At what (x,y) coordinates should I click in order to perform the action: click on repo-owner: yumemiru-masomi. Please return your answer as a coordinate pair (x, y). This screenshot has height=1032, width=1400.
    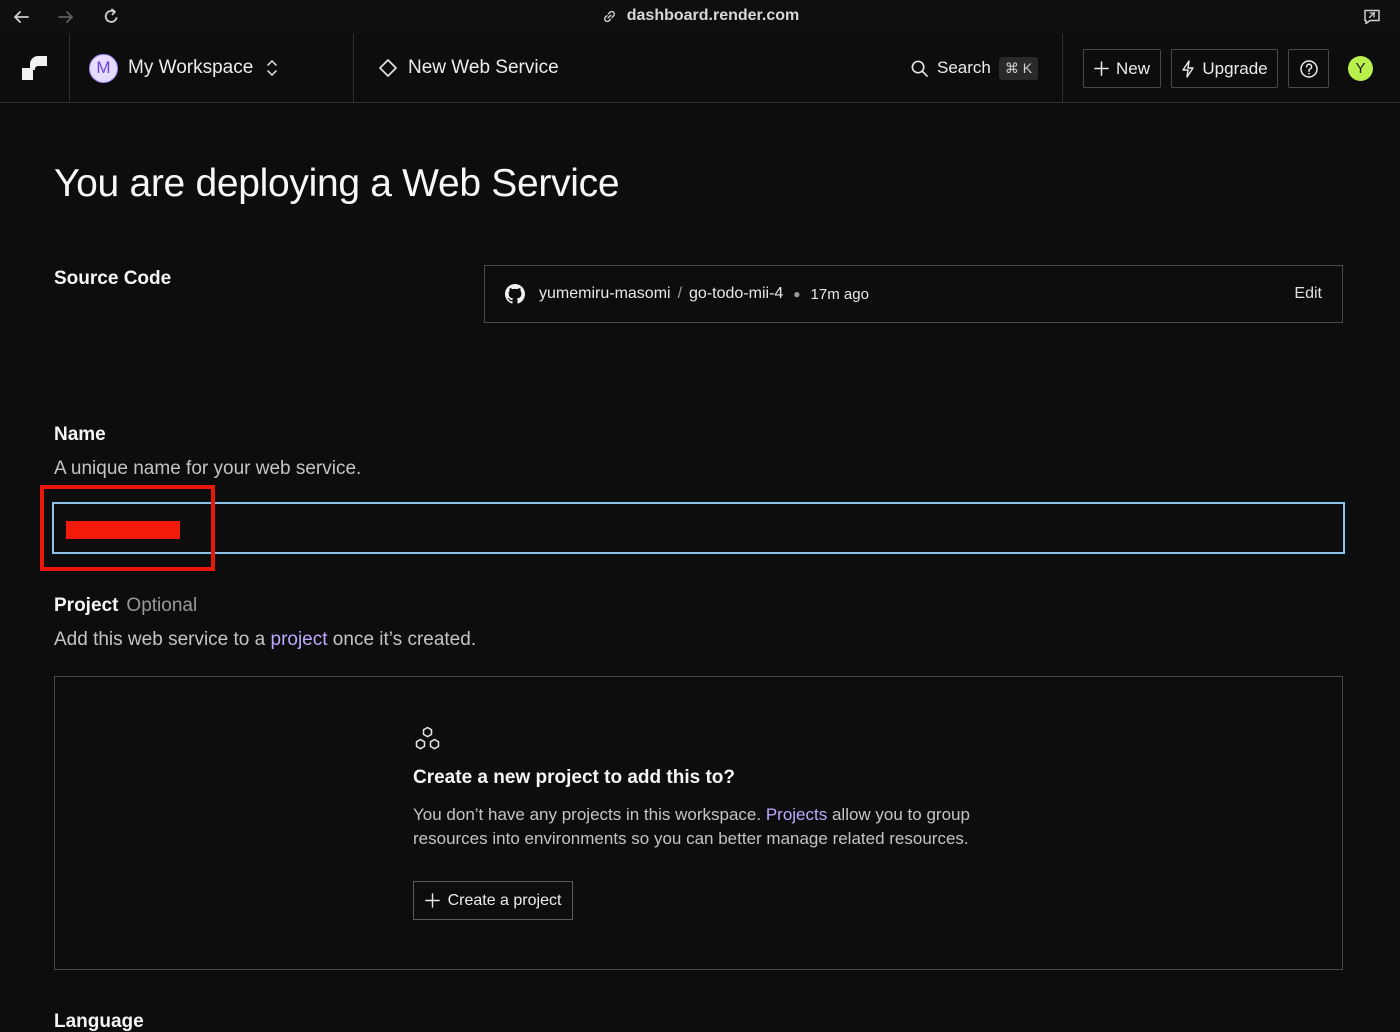
    Looking at the image, I should click on (605, 293).